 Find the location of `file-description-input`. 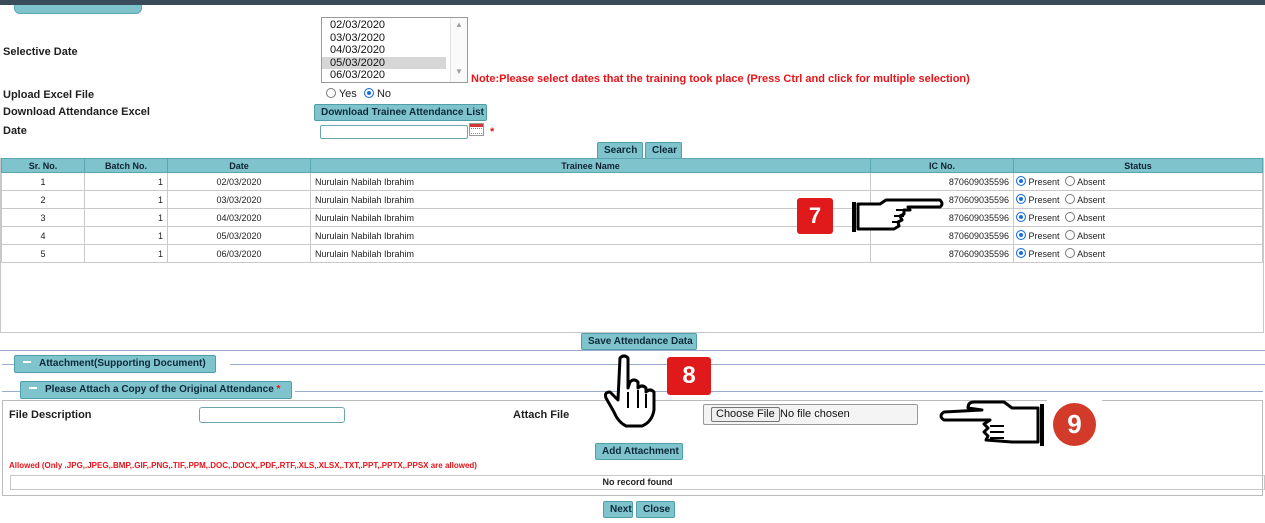

file-description-input is located at coordinates (272, 415).